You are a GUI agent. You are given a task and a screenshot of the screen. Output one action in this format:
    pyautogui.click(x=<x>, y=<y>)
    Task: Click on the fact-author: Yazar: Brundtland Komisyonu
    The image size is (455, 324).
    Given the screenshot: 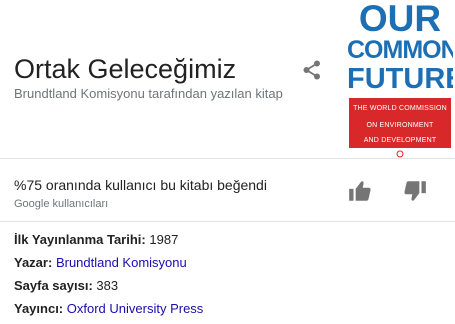 What is the action you would take?
    pyautogui.click(x=100, y=263)
    